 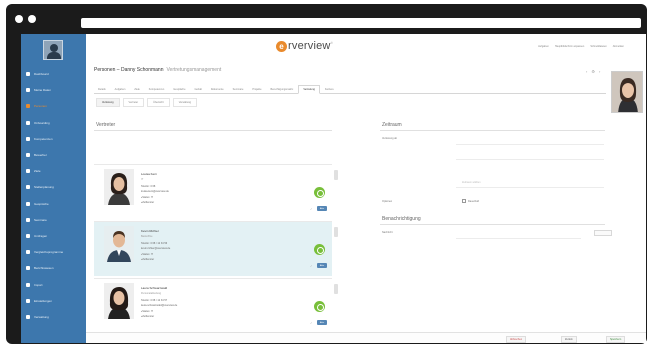 What do you see at coordinates (149, 174) in the screenshot?
I see `representative-name: Louisa Kern` at bounding box center [149, 174].